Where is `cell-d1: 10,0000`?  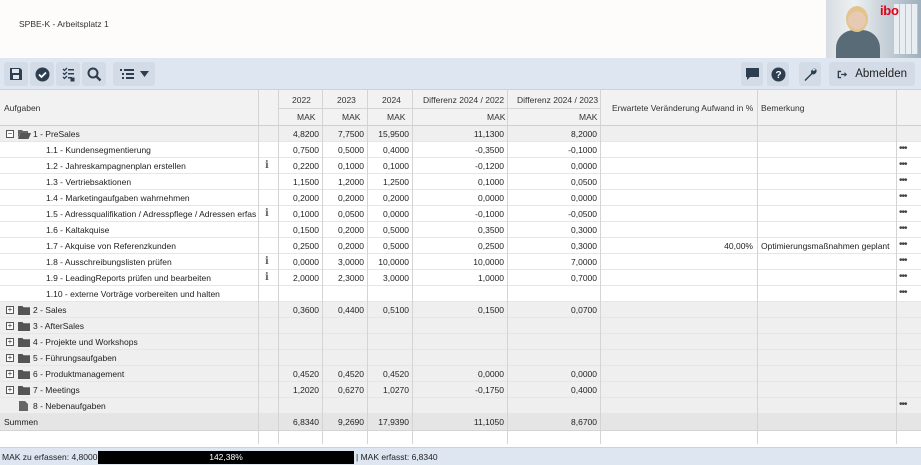 cell-d1: 10,0000 is located at coordinates (459, 262).